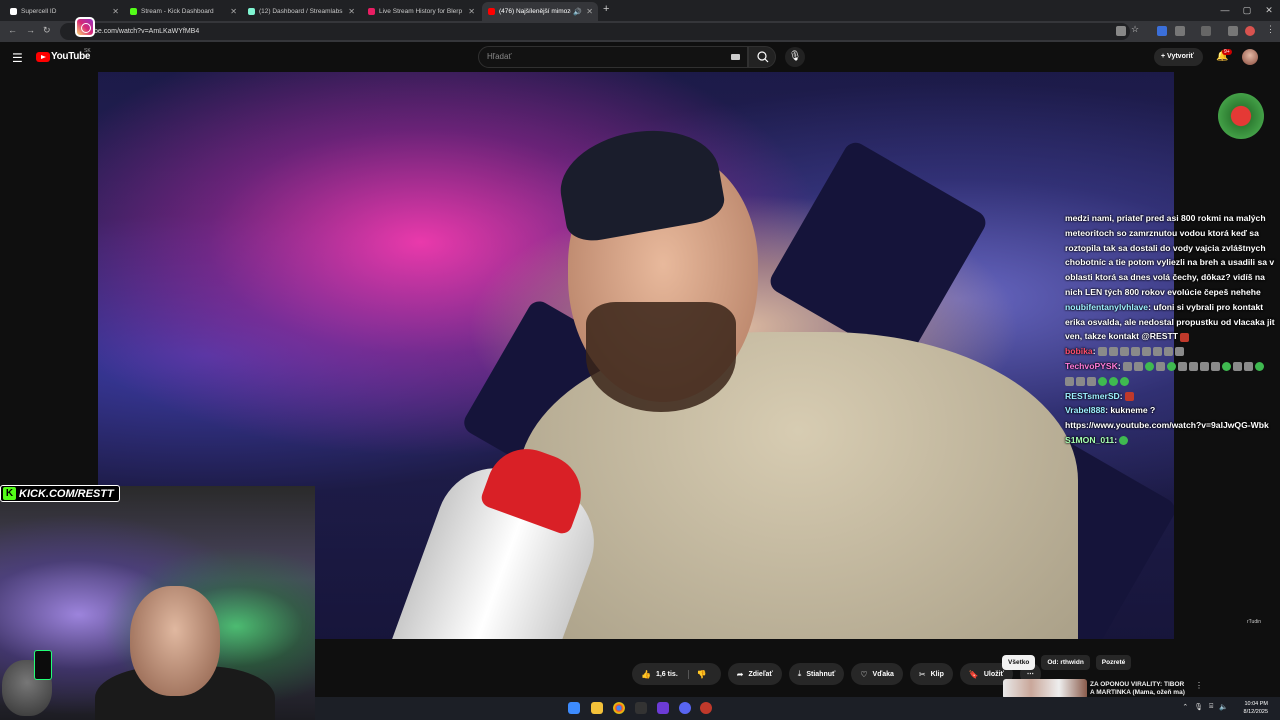 This screenshot has width=1280, height=720. What do you see at coordinates (1206, 31) in the screenshot?
I see `sidebar-icon` at bounding box center [1206, 31].